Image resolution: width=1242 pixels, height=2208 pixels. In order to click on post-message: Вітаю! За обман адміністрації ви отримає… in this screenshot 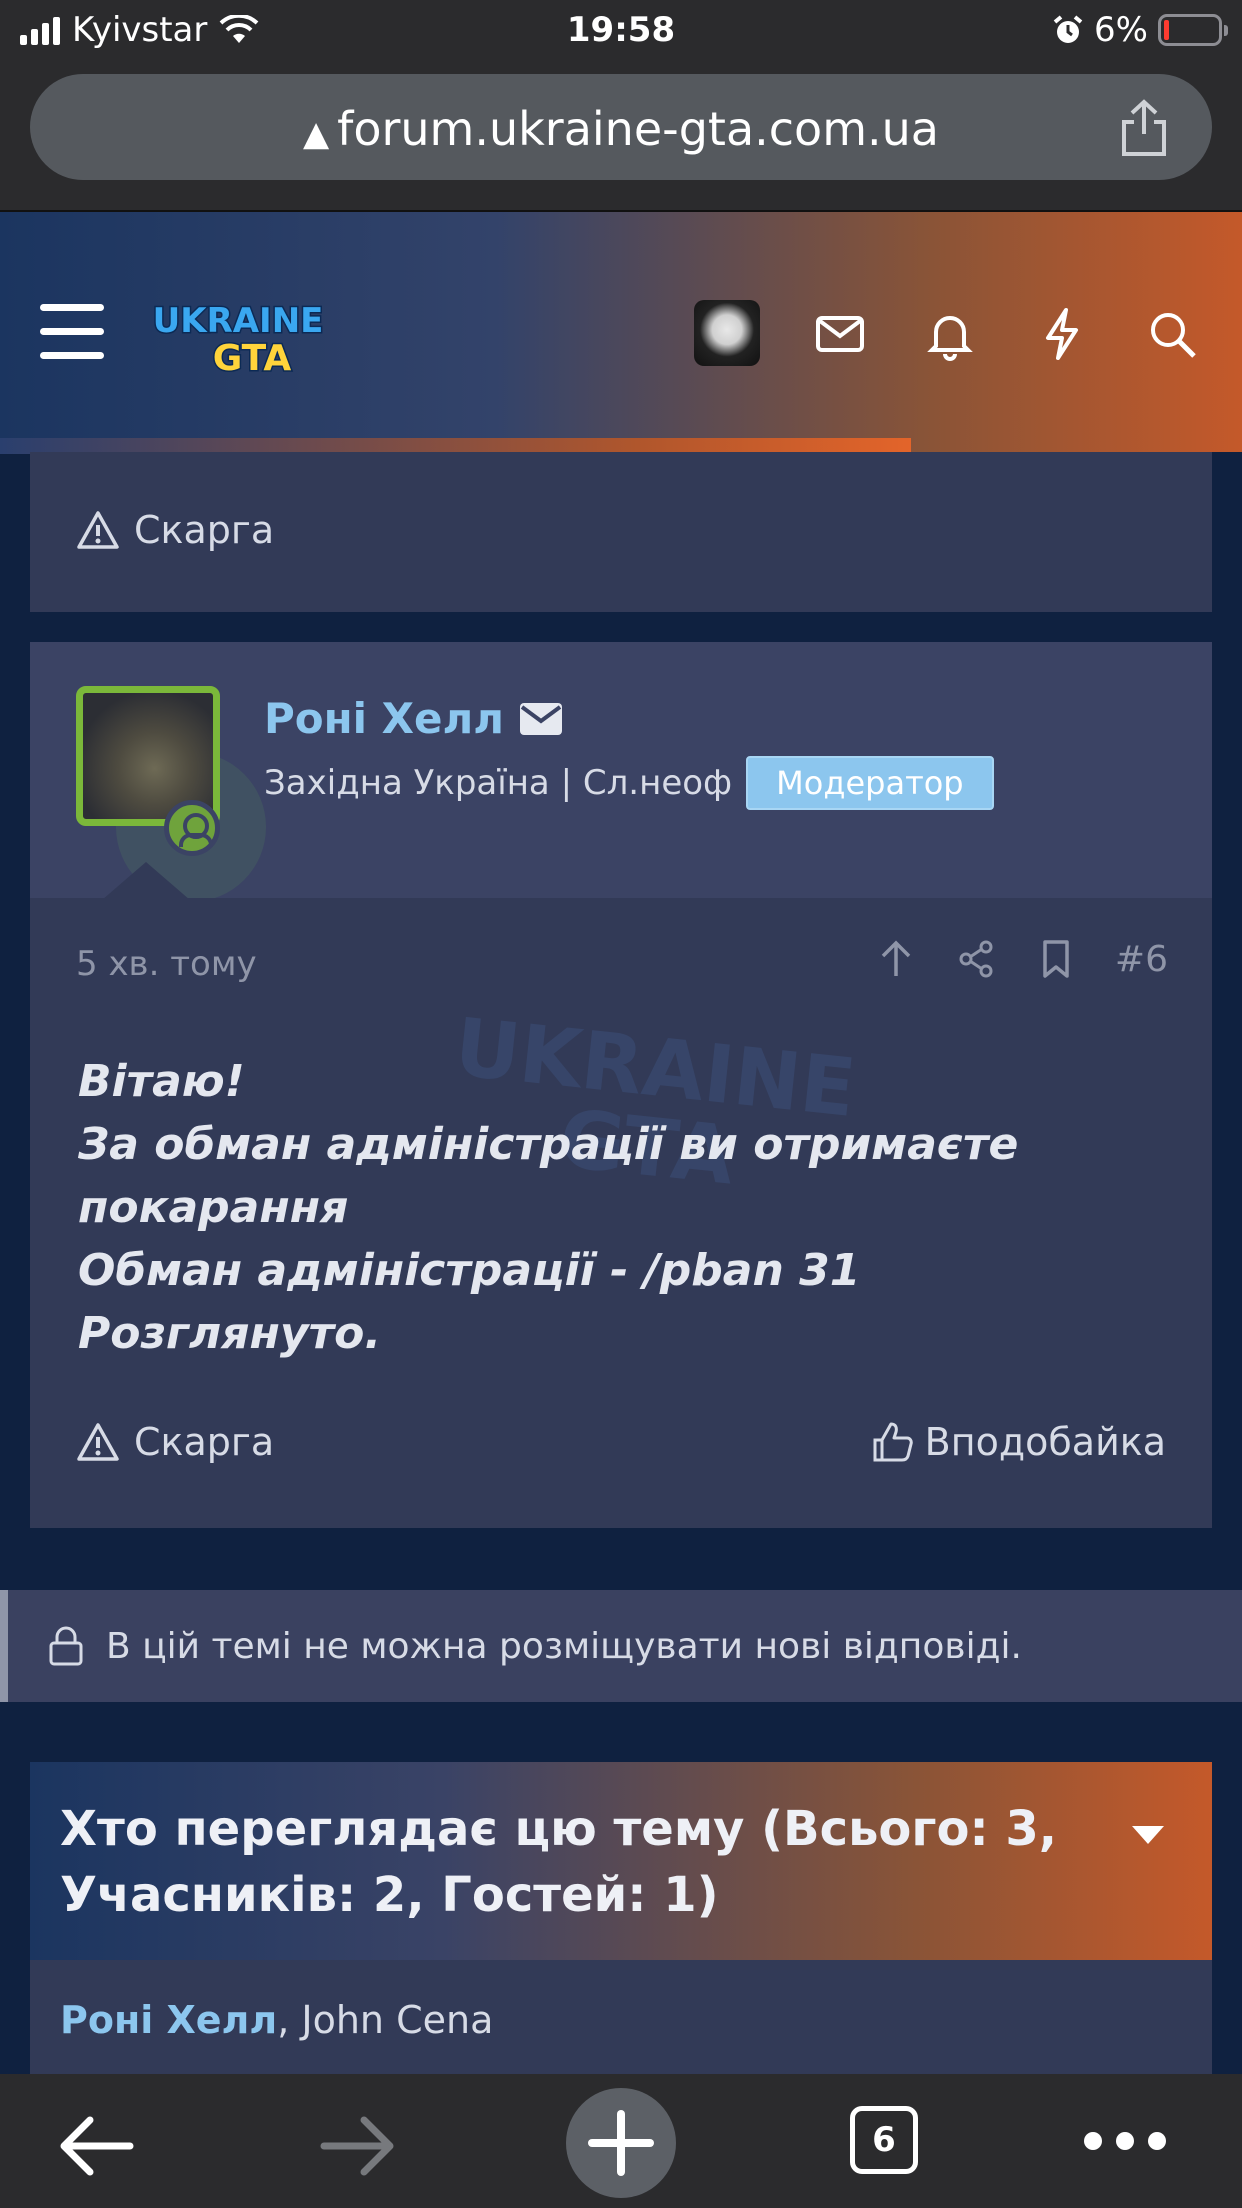, I will do `click(548, 1207)`.